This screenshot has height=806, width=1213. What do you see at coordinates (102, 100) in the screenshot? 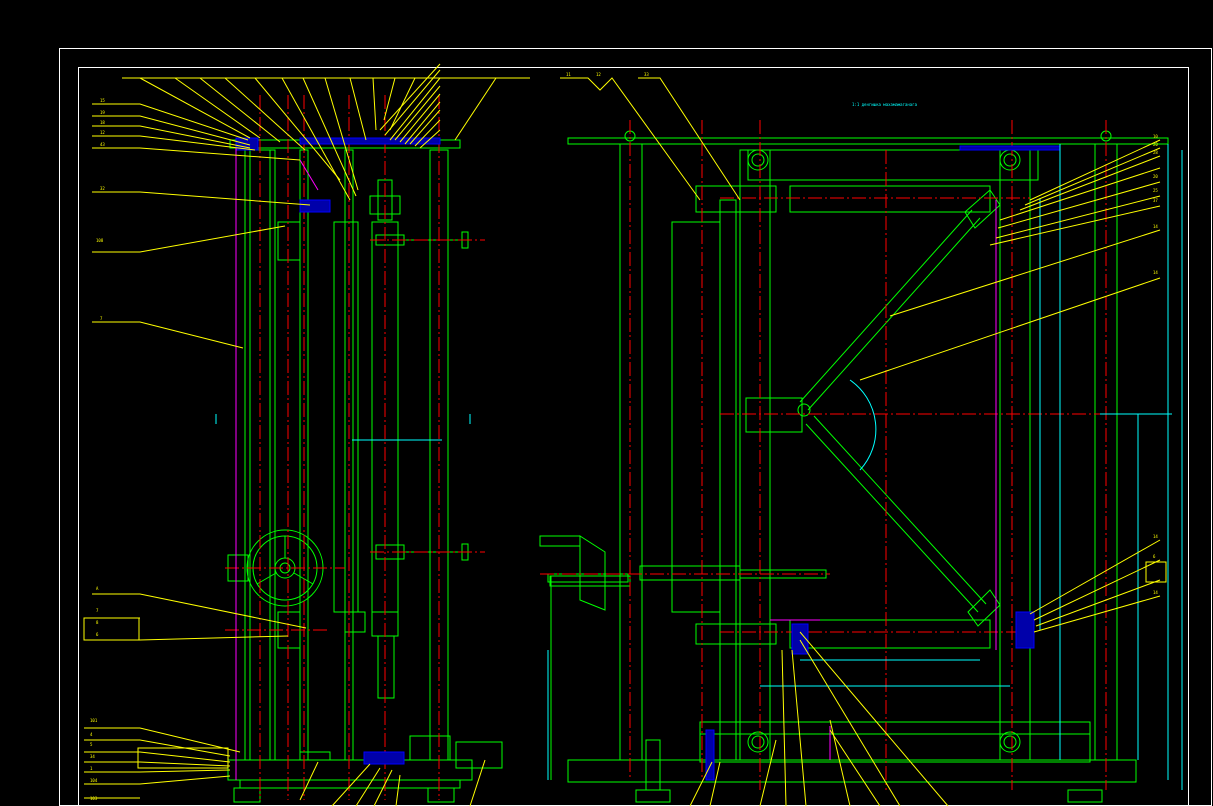
I see `svg-text: 15` at bounding box center [102, 100].